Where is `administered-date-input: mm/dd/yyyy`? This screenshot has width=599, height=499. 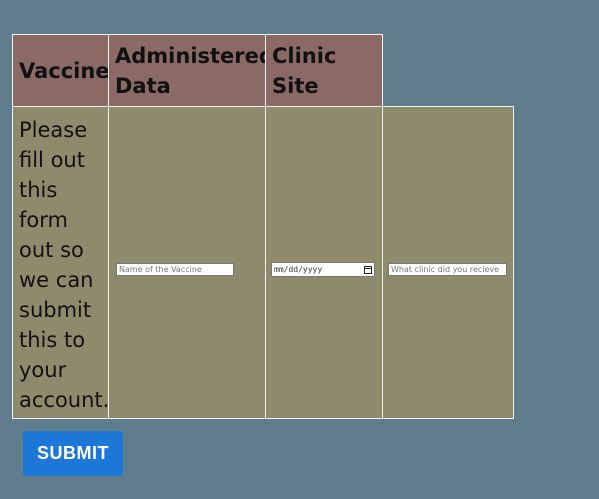 administered-date-input: mm/dd/yyyy is located at coordinates (323, 269).